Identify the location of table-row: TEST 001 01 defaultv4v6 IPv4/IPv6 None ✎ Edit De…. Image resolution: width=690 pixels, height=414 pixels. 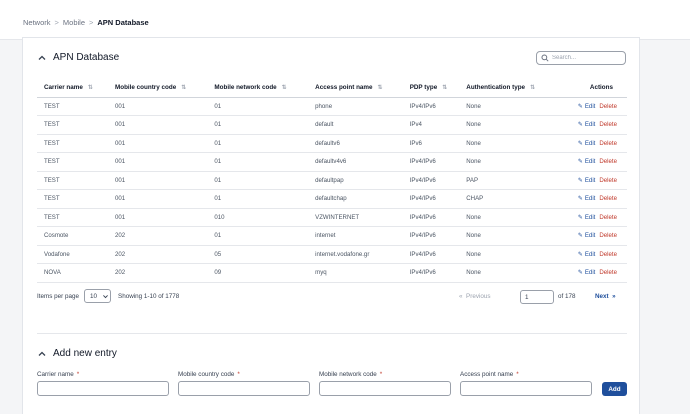
(332, 162).